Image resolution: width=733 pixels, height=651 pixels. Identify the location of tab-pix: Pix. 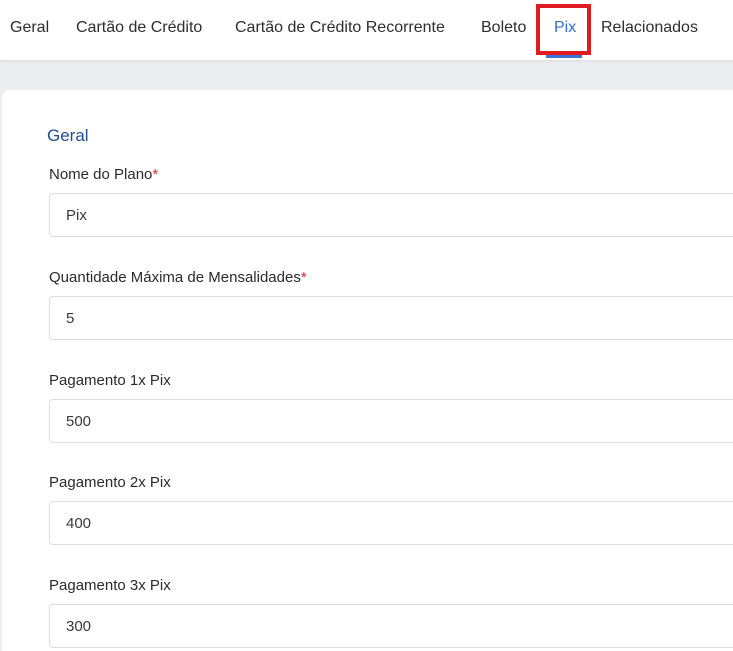
(565, 29).